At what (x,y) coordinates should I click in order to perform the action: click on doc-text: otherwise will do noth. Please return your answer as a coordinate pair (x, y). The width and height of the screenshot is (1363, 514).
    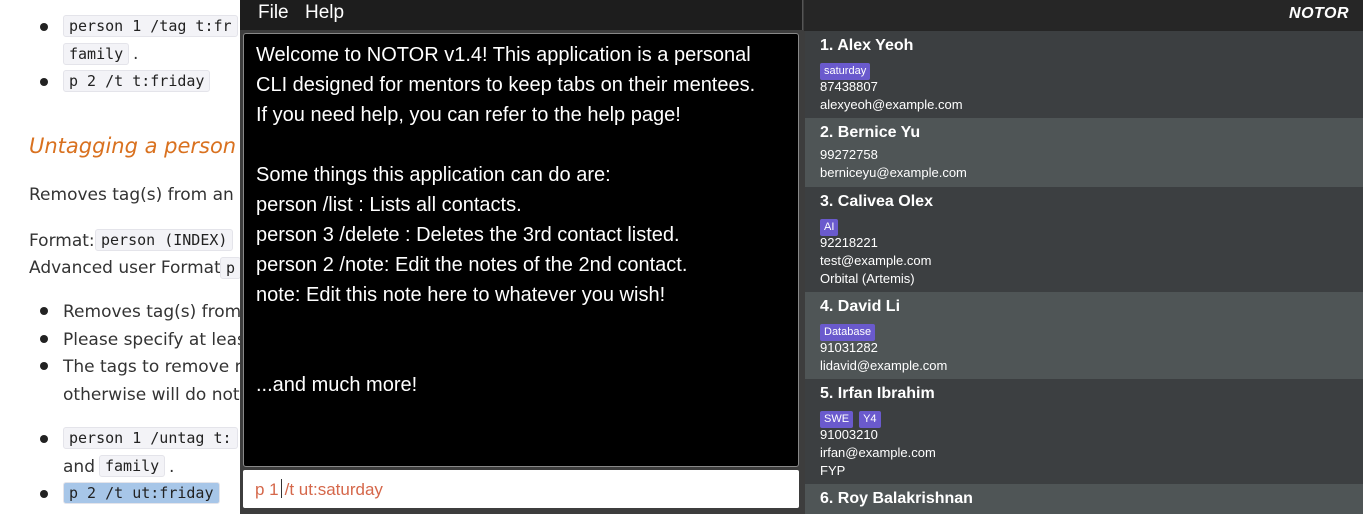
    Looking at the image, I should click on (157, 395).